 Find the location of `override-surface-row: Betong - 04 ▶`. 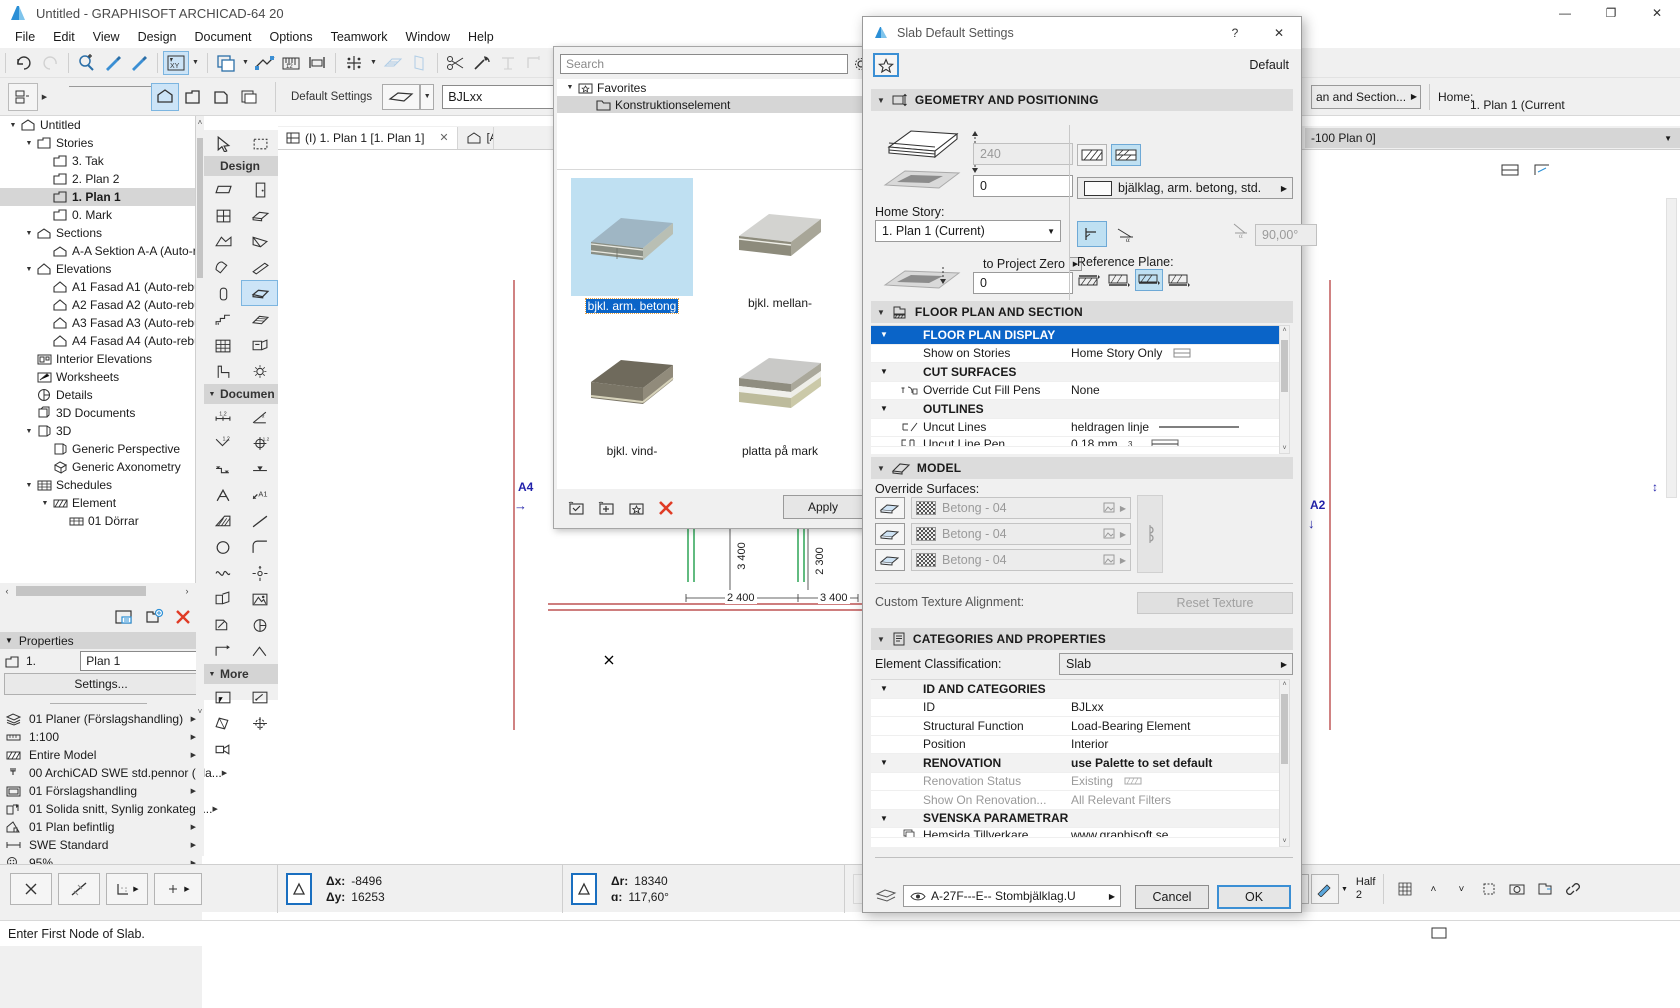

override-surface-row: Betong - 04 ▶ is located at coordinates (1003, 534).